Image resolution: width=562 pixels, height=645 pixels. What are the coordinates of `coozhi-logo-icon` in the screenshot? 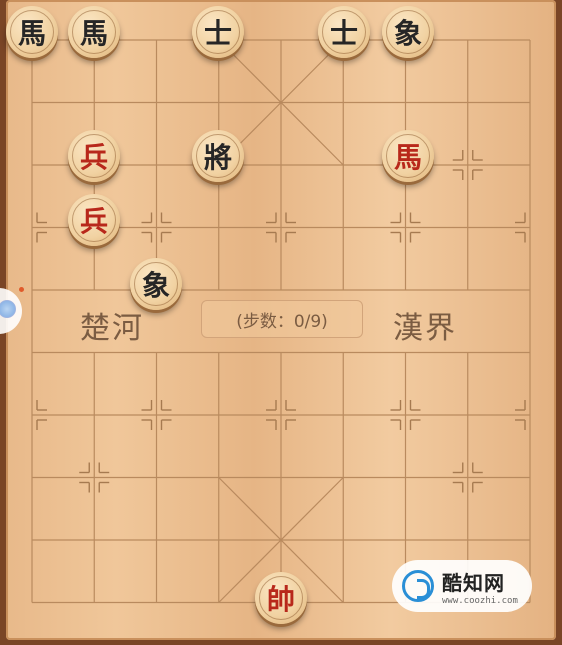 It's located at (418, 586).